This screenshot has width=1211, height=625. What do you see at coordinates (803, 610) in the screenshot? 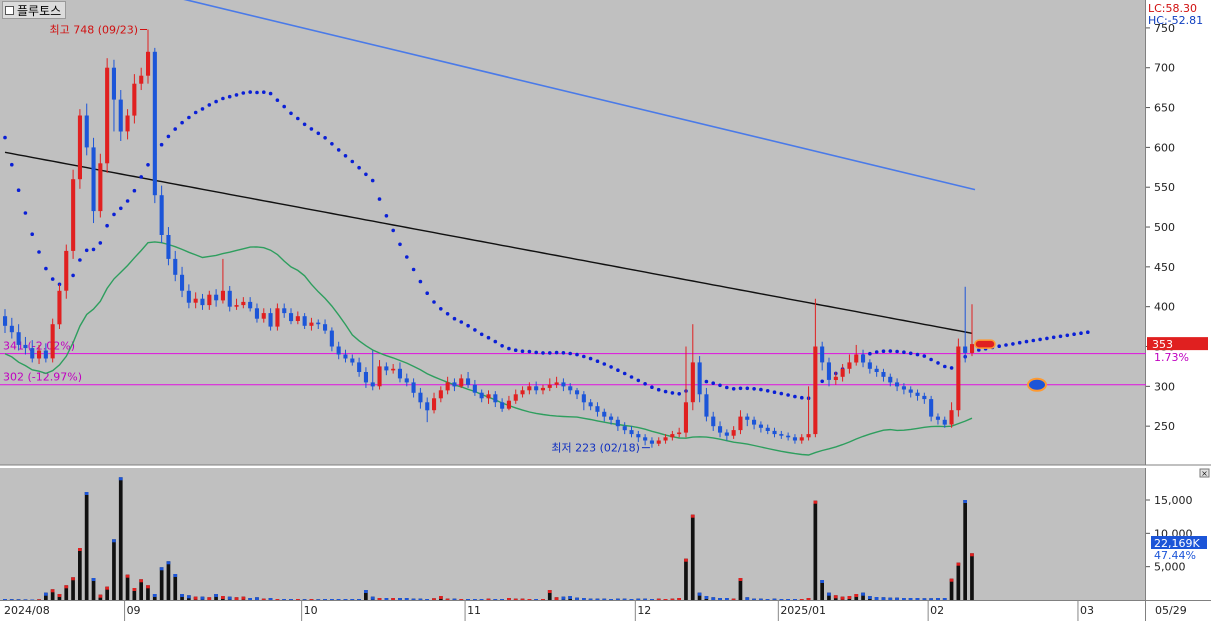
I see `x-tick-label: 2025/01` at bounding box center [803, 610].